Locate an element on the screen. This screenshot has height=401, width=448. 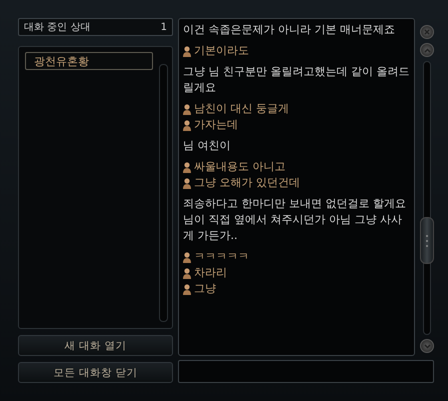
scroll-down-button is located at coordinates (427, 346).